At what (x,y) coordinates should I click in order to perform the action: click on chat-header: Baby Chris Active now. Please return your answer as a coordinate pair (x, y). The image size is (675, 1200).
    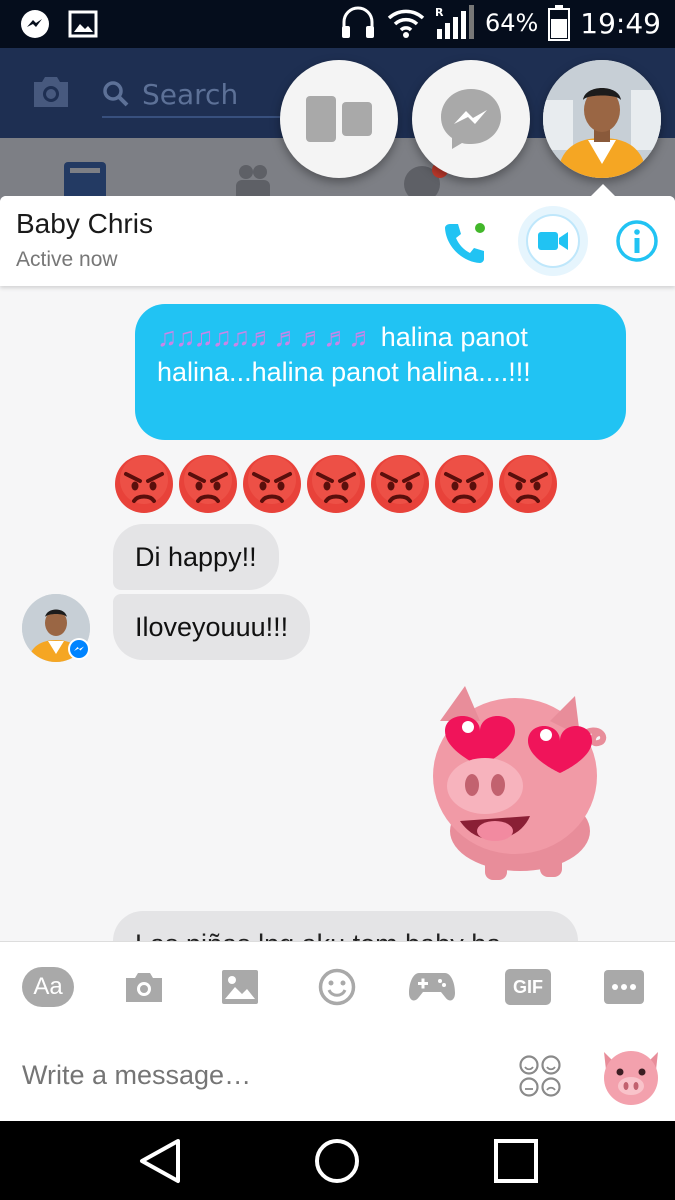
    Looking at the image, I should click on (337, 241).